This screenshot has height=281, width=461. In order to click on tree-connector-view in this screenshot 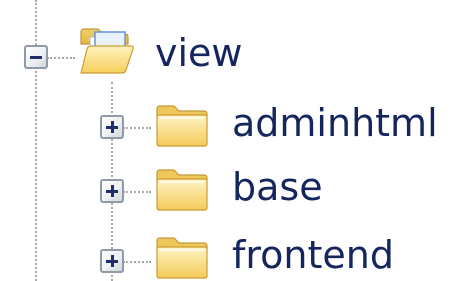, I will do `click(61, 58)`.